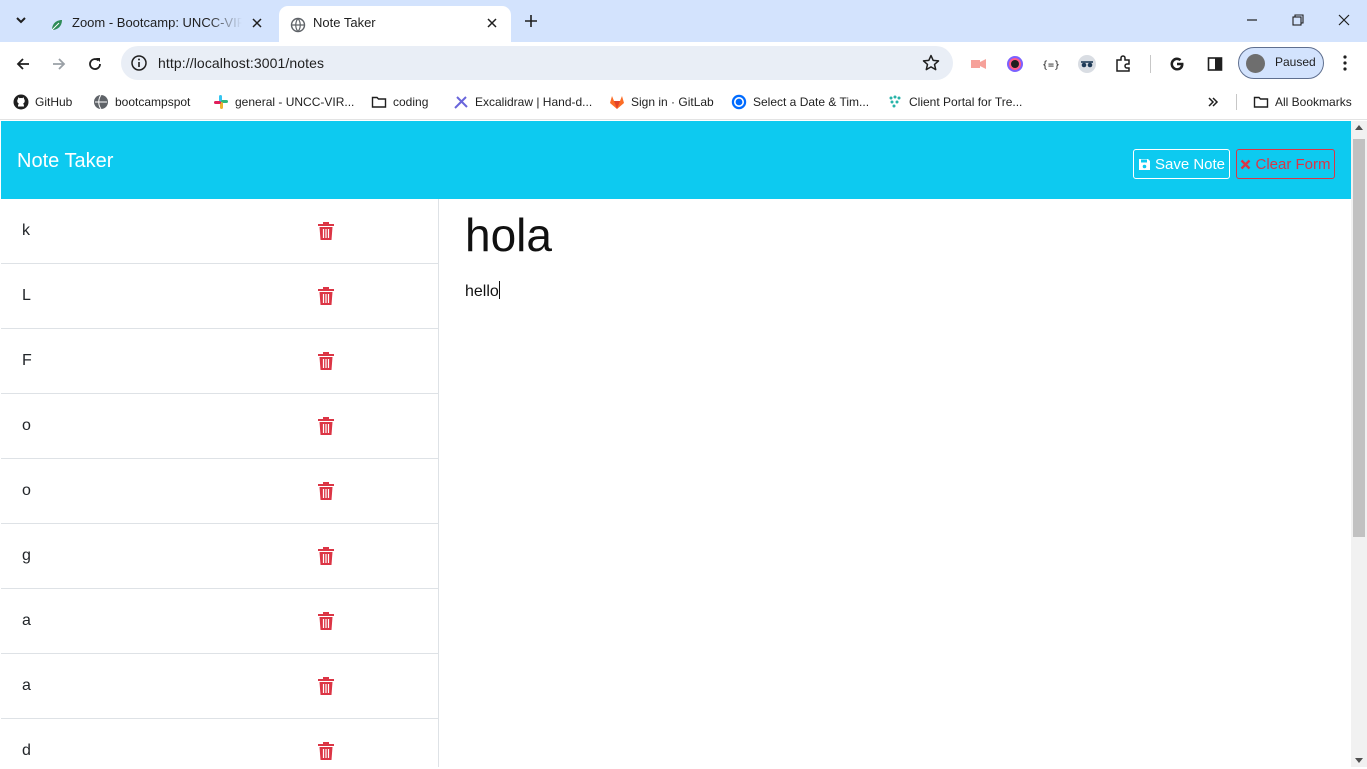  What do you see at coordinates (617, 102) in the screenshot?
I see `gitlab-icon` at bounding box center [617, 102].